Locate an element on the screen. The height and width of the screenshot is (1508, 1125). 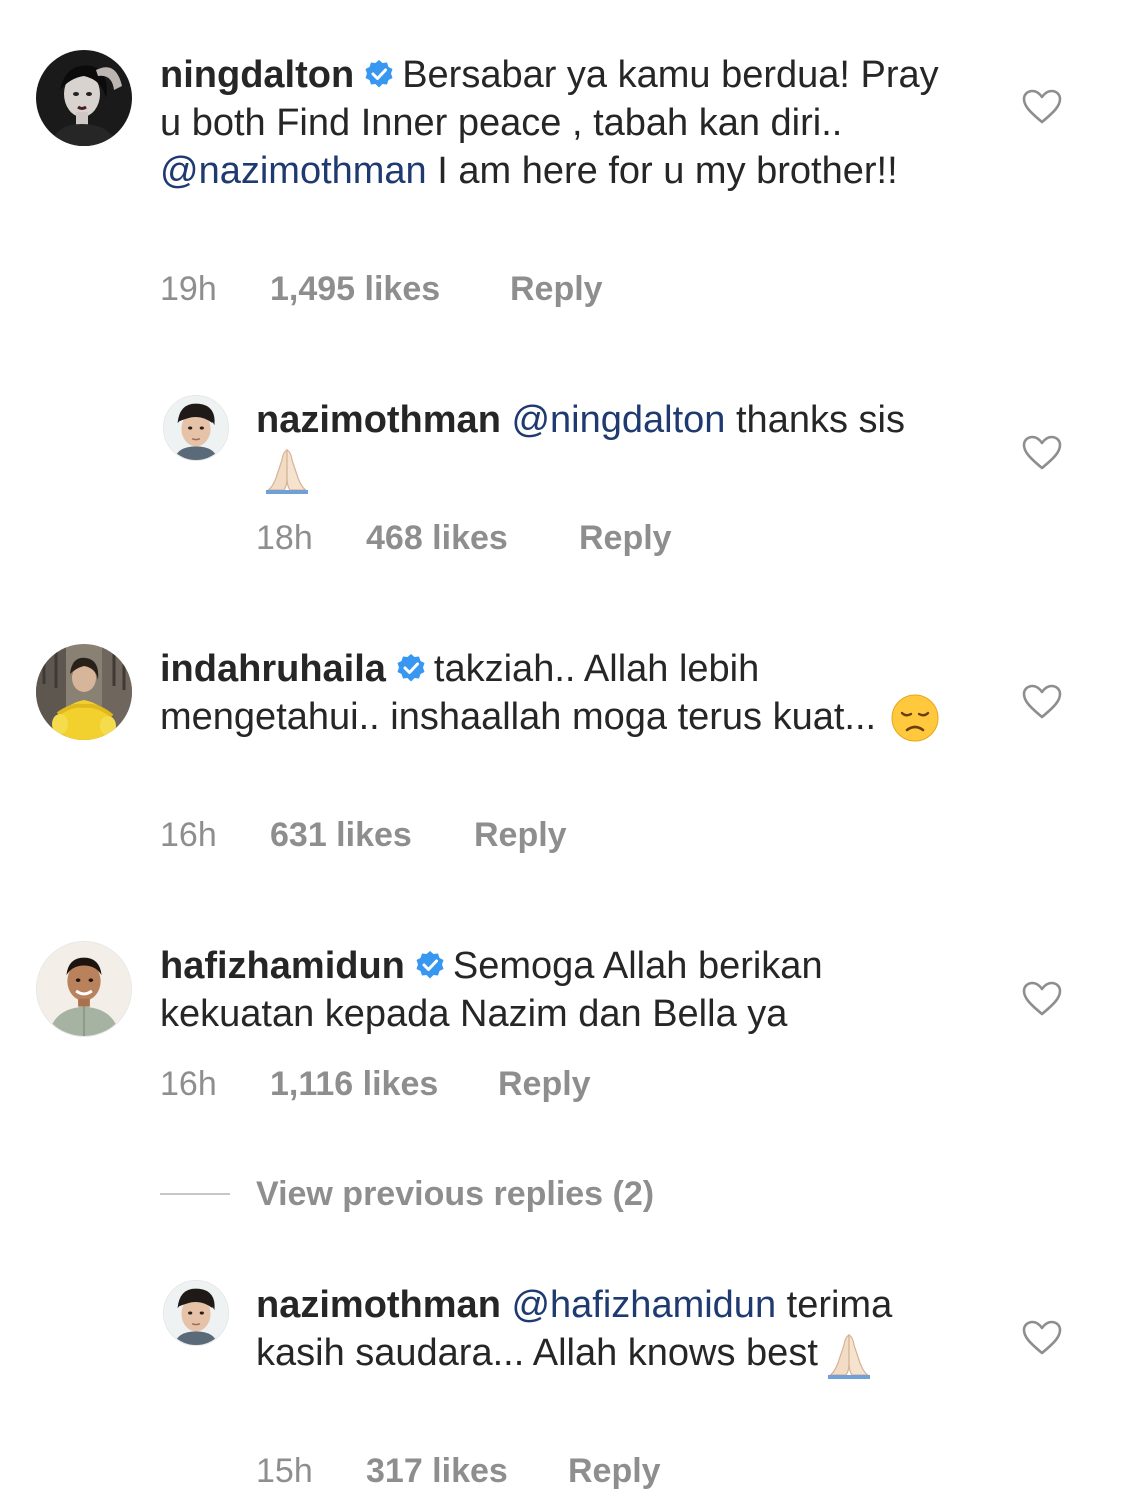
view-previous-replies-button: View previous replies (2) is located at coordinates (510, 1194).